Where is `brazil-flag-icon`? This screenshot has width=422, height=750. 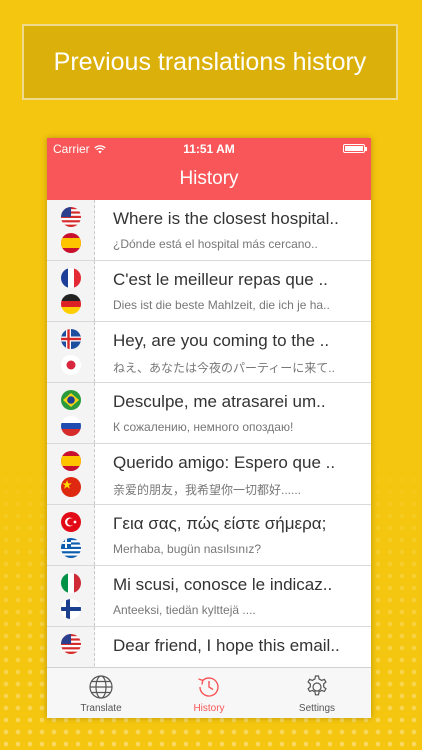 brazil-flag-icon is located at coordinates (71, 400).